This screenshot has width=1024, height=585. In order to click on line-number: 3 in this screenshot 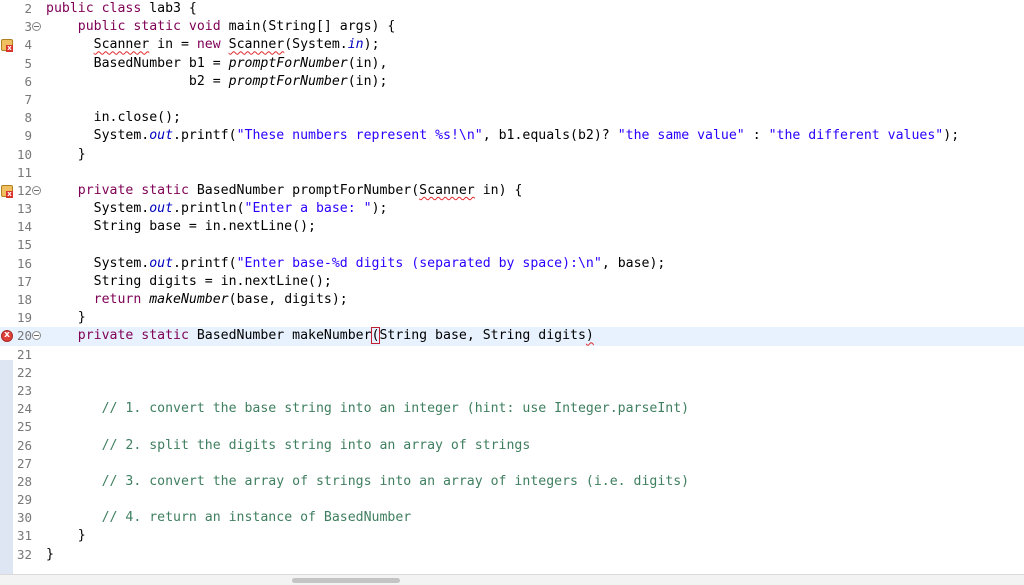, I will do `click(28, 27)`.